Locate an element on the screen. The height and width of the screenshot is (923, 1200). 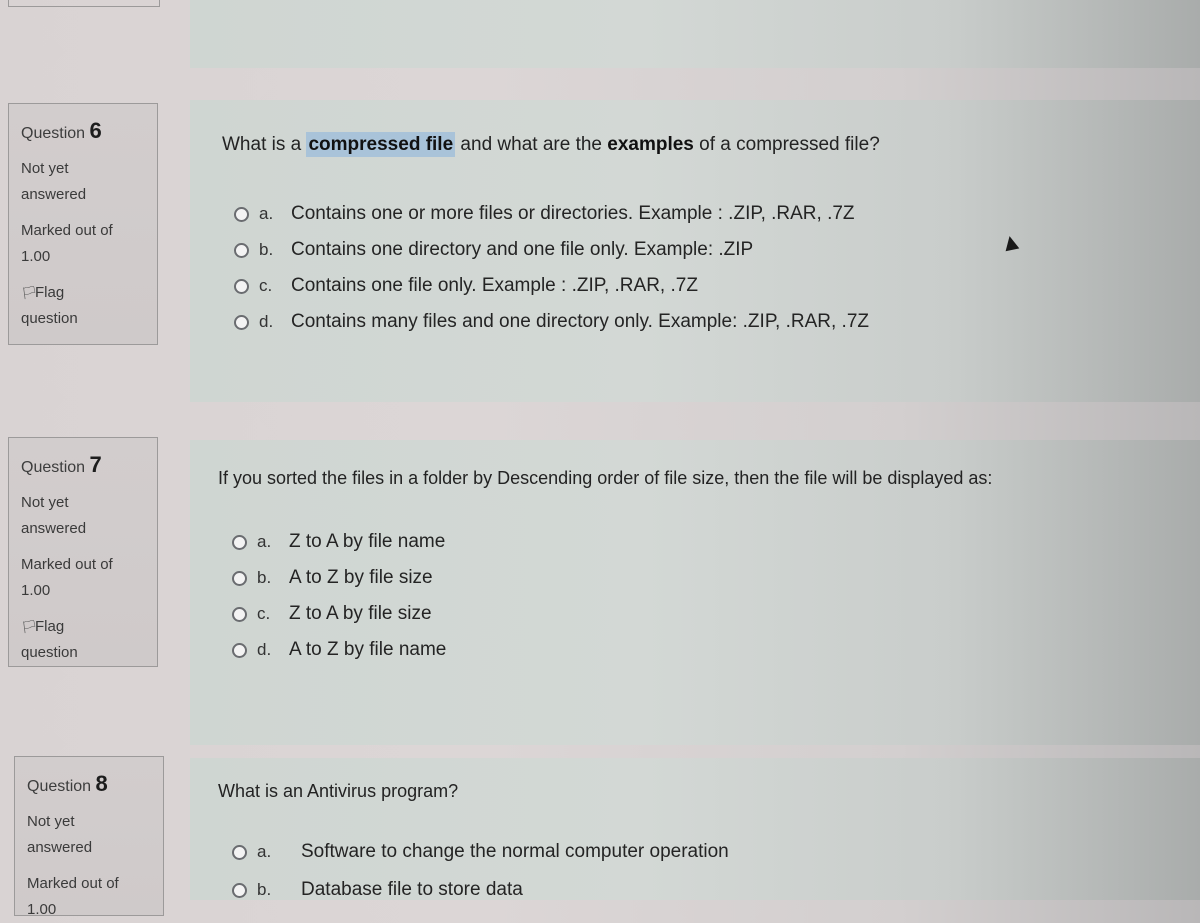
answer-option-c: c. Z to A by file size is located at coordinates (339, 614).